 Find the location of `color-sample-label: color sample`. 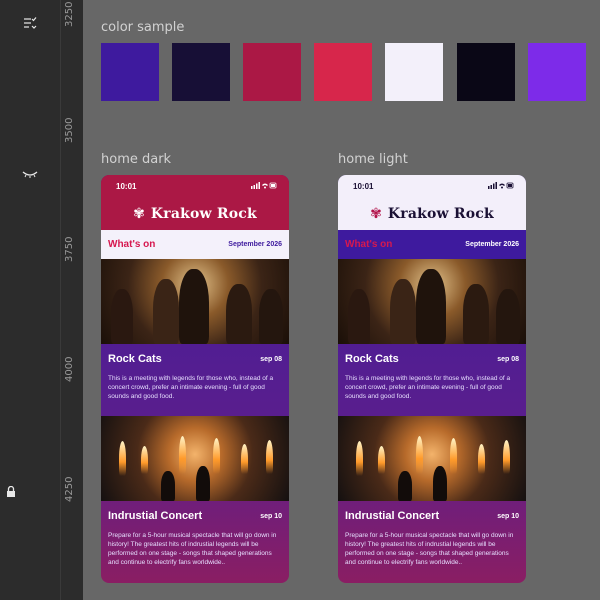

color-sample-label: color sample is located at coordinates (143, 27).